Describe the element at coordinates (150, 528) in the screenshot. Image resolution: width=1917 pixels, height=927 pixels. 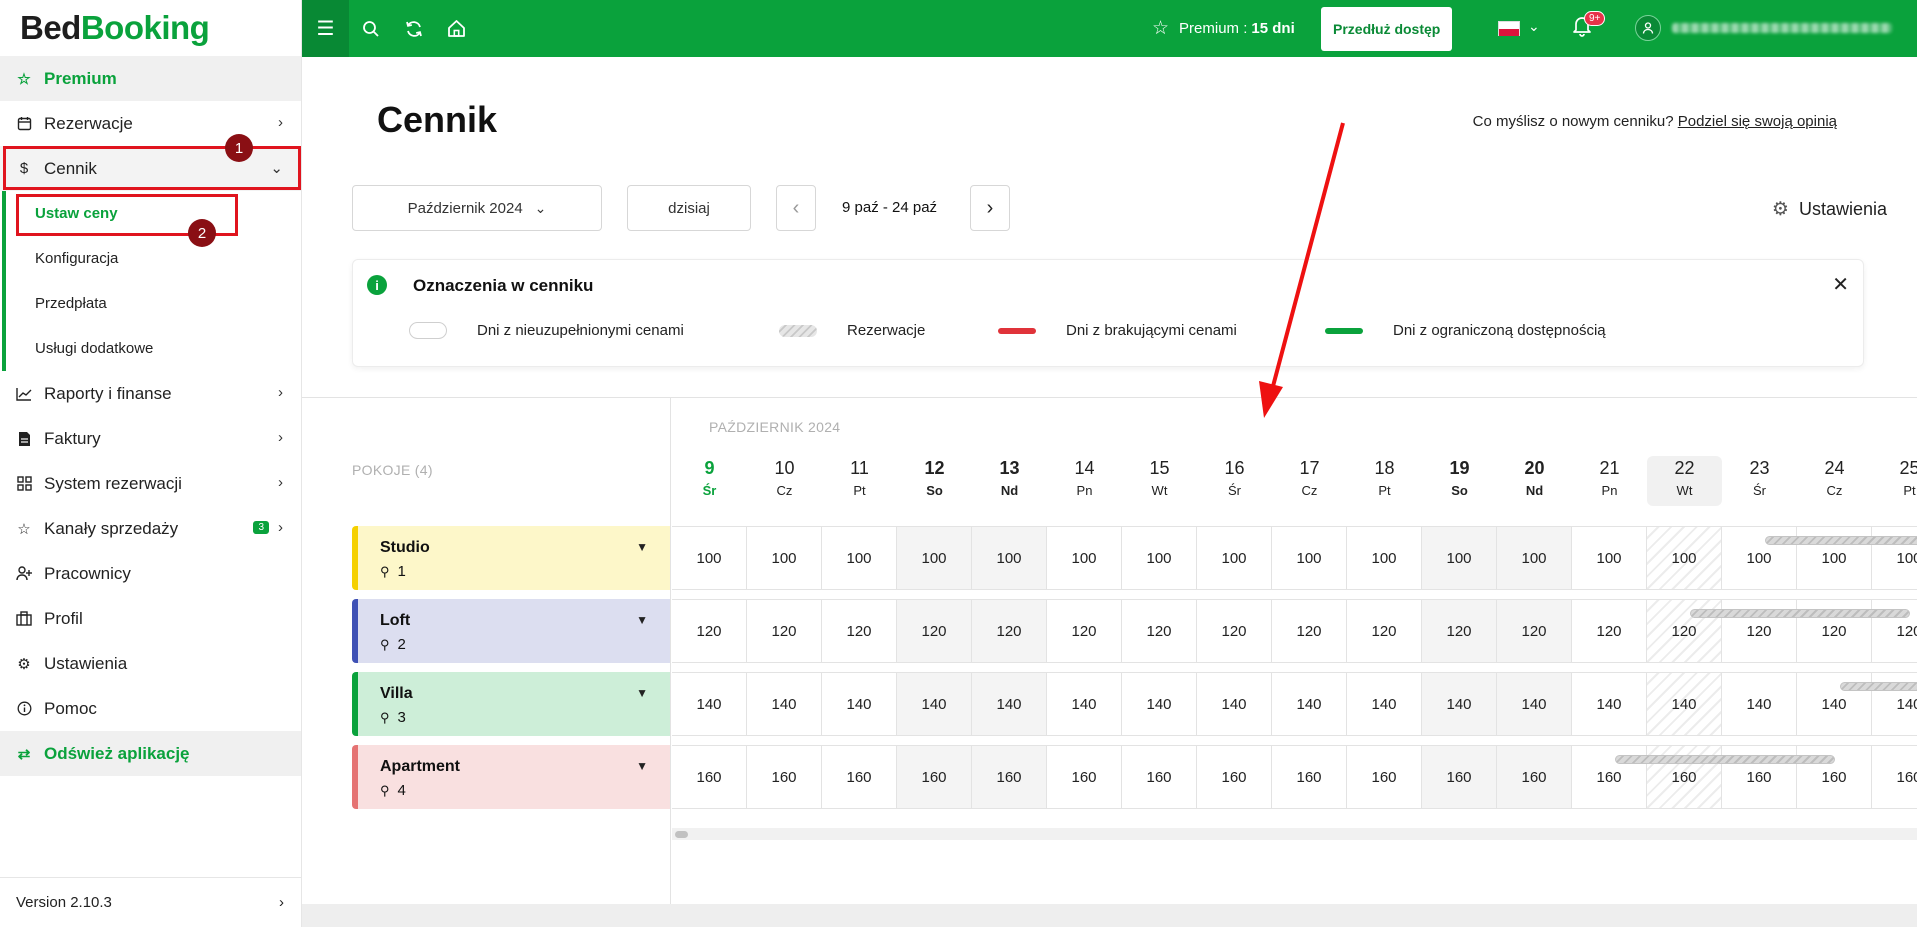
I see `sidebar-item-kanaly-sprzedazy: ☆ Kanały sprzedaży 3 ›` at that location.